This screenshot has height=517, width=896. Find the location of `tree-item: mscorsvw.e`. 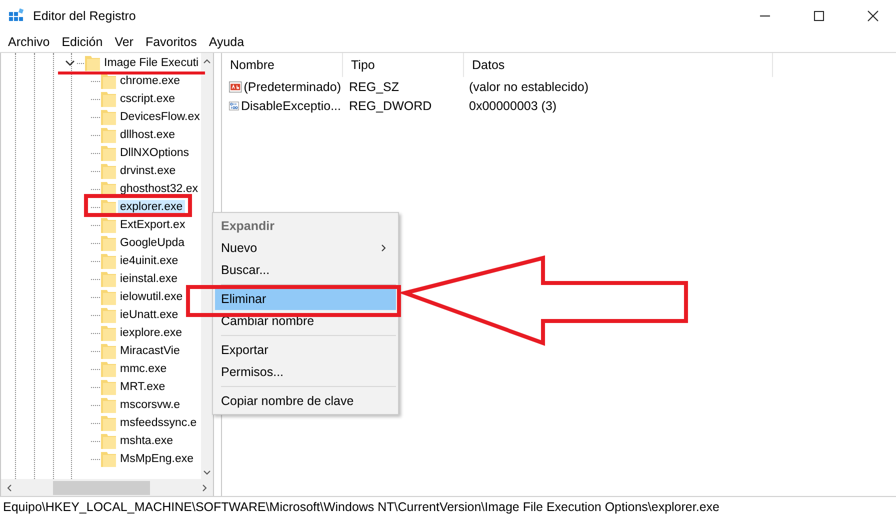

tree-item: mscorsvw.e is located at coordinates (150, 405).